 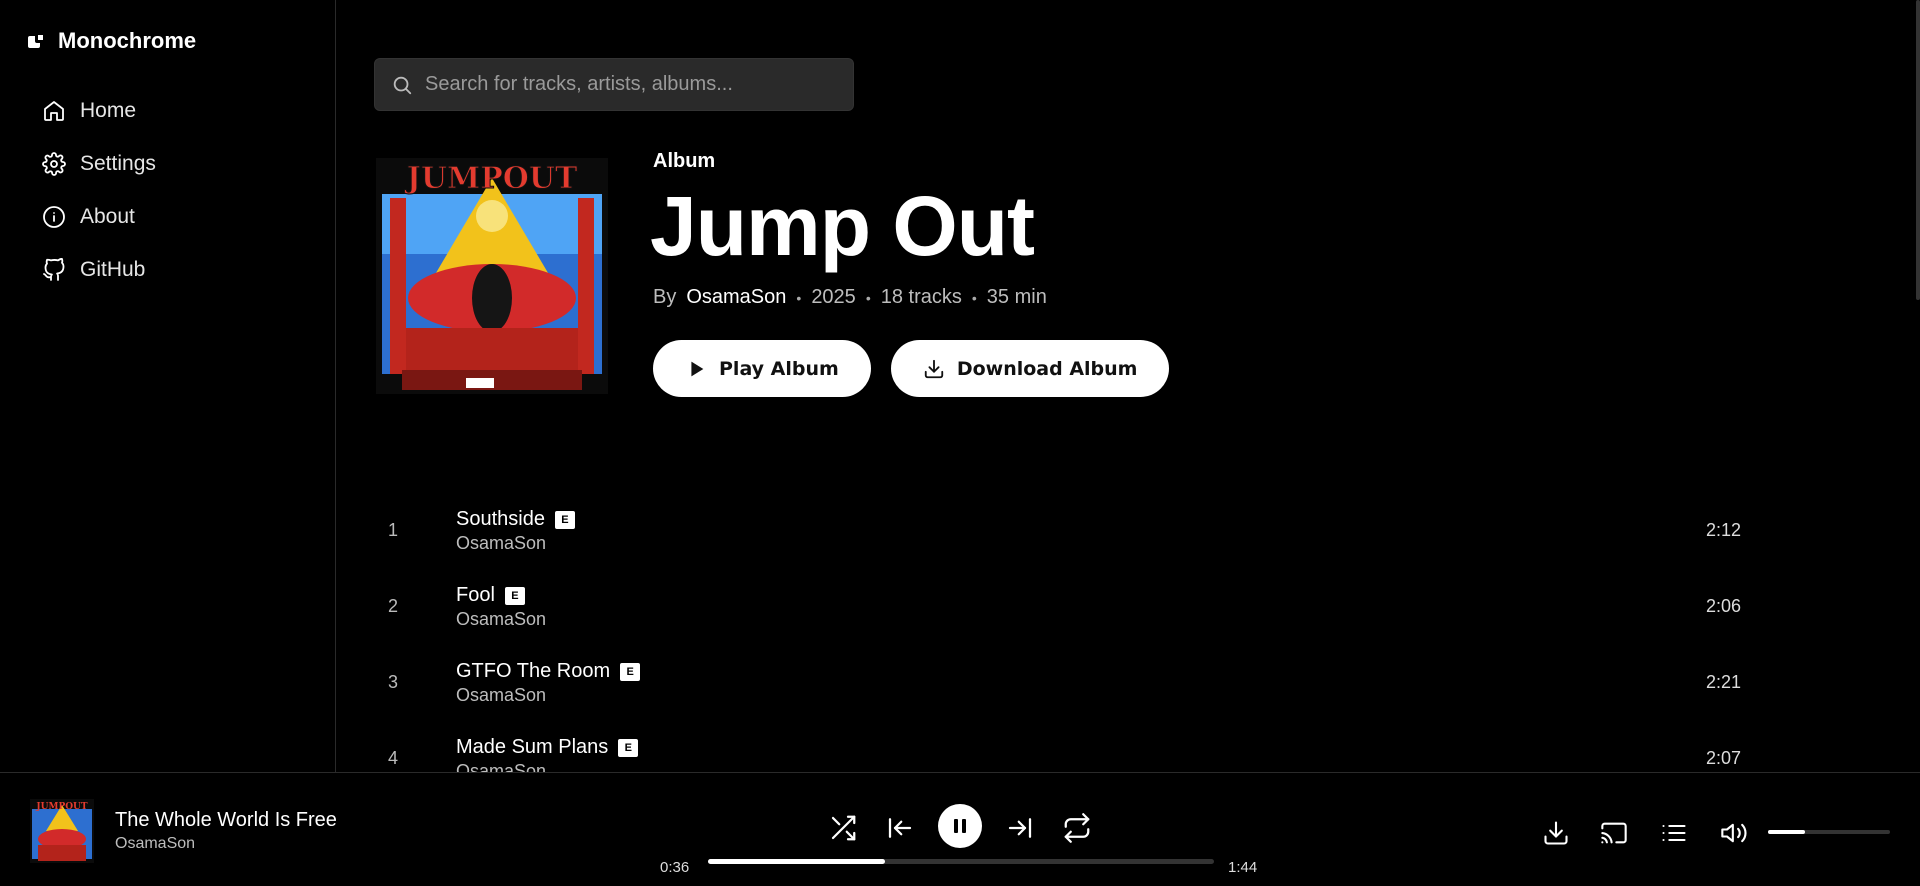 I want to click on pause-icon, so click(x=960, y=826).